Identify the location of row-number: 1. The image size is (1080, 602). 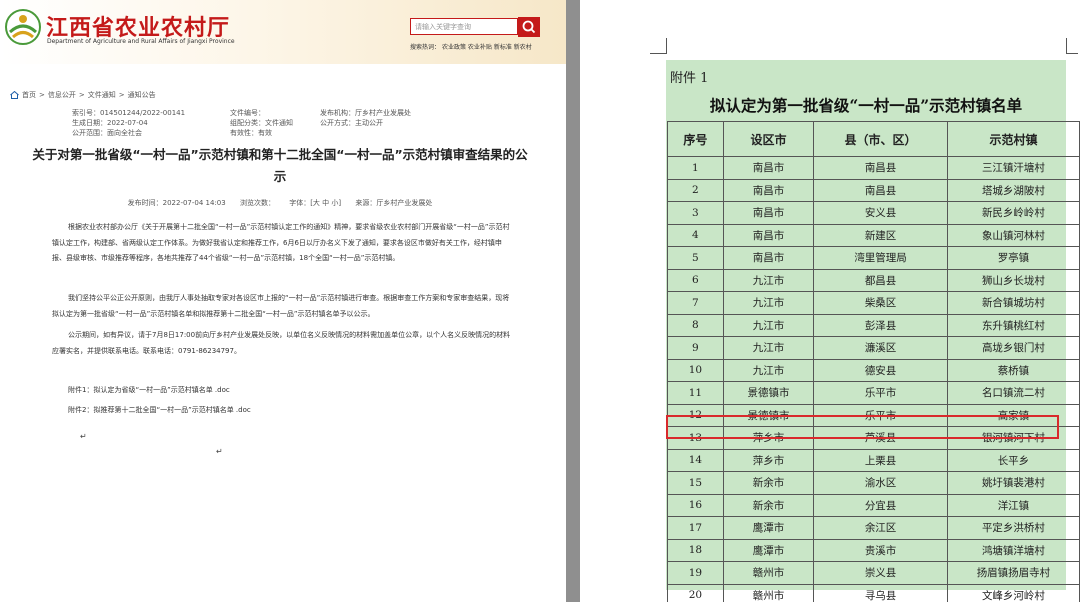
(695, 168).